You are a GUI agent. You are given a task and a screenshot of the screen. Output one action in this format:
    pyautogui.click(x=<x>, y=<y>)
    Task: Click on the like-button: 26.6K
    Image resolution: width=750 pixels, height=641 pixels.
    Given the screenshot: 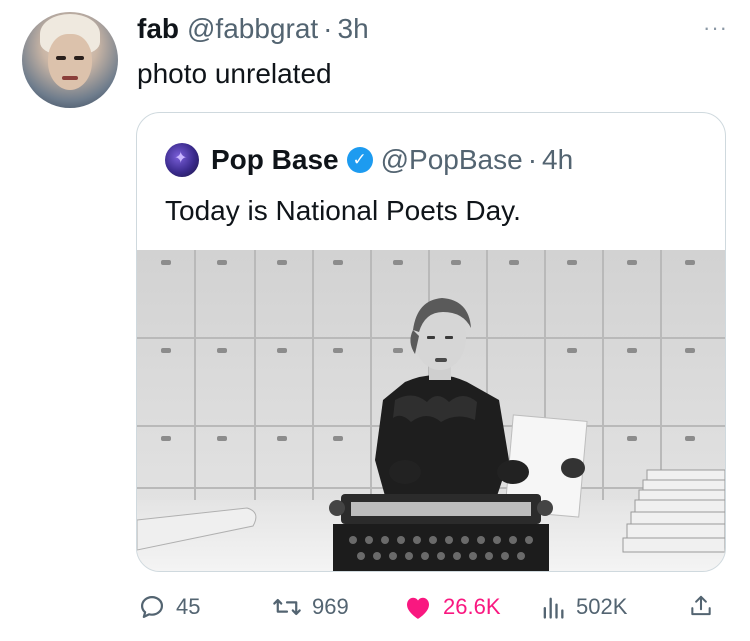 What is the action you would take?
    pyautogui.click(x=452, y=607)
    